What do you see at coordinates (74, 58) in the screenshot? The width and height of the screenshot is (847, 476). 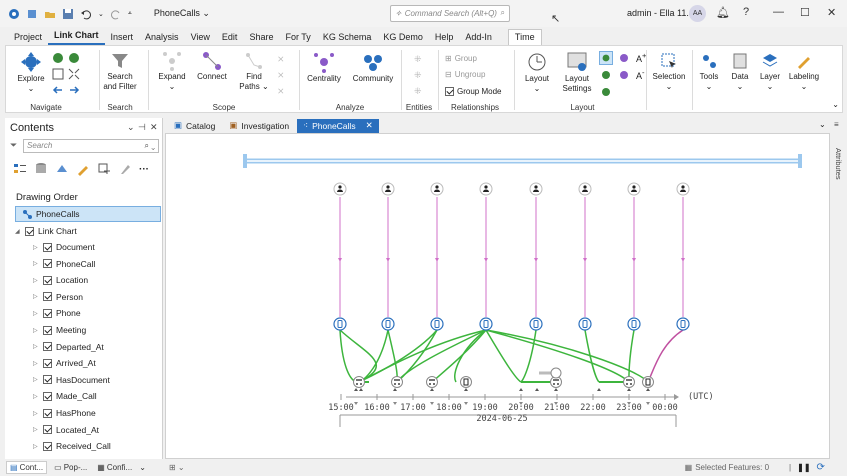 I see `zoom-out-icon` at bounding box center [74, 58].